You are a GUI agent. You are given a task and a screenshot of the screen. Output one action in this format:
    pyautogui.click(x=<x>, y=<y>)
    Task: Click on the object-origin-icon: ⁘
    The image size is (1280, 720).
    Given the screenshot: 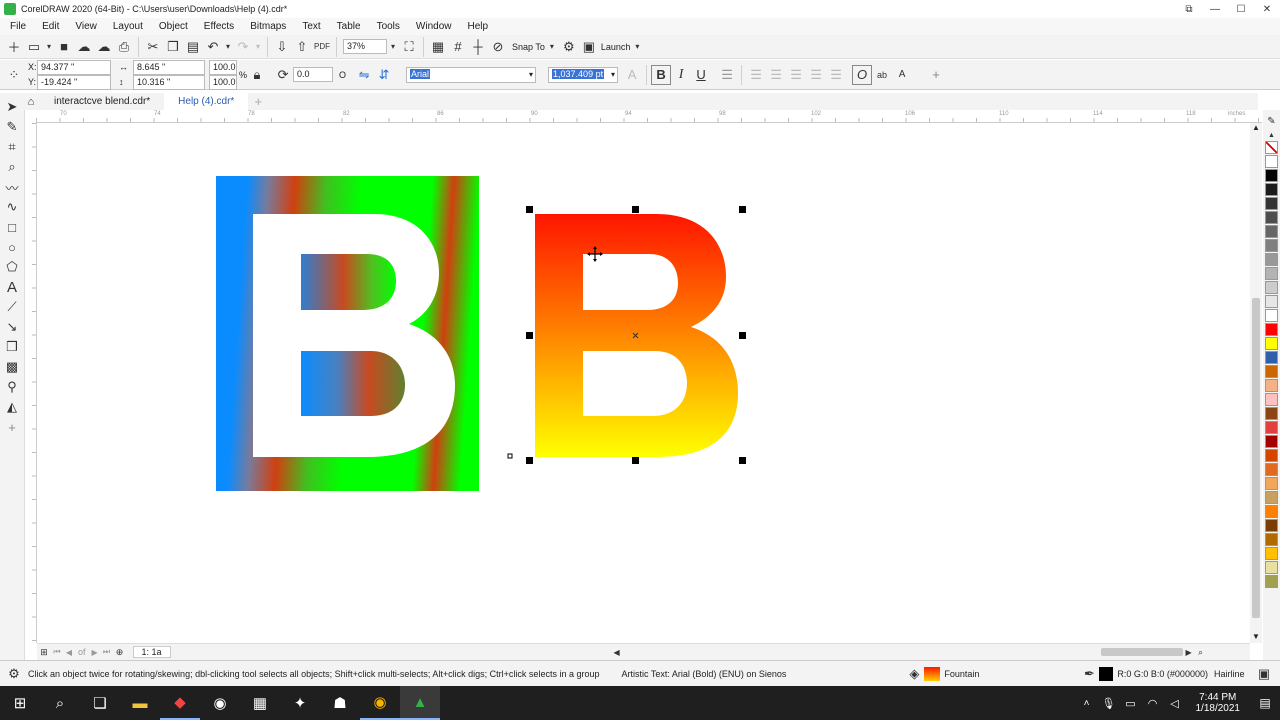 What is the action you would take?
    pyautogui.click(x=14, y=75)
    